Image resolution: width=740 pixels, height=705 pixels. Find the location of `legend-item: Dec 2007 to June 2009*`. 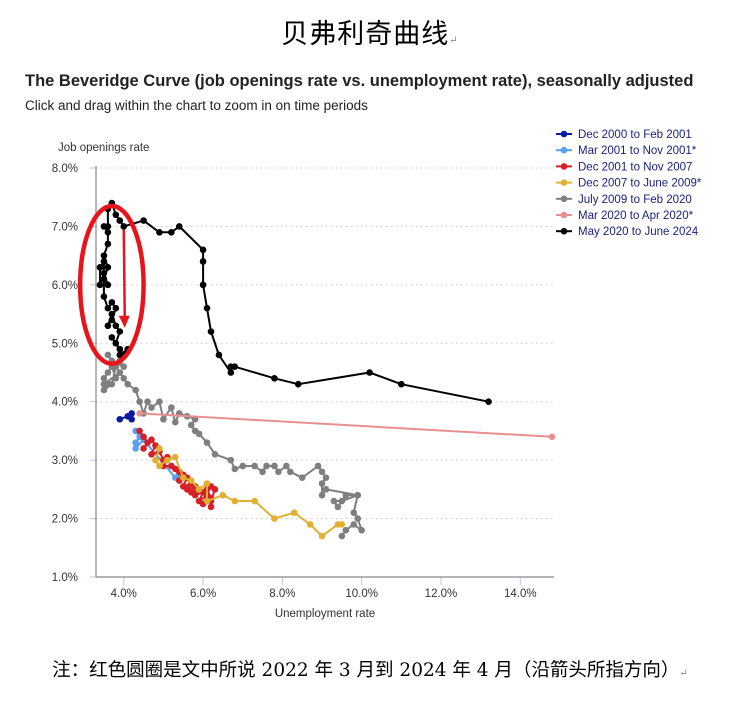

legend-item: Dec 2007 to June 2009* is located at coordinates (640, 184).